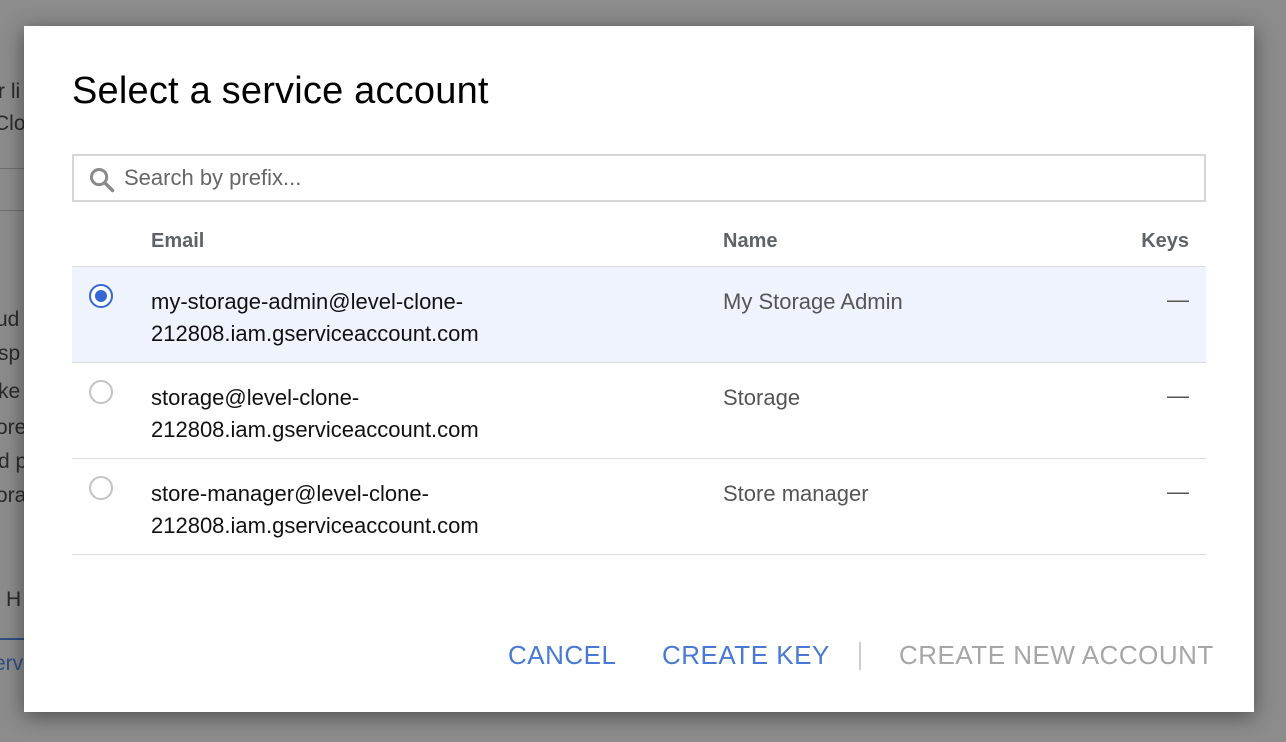 The image size is (1286, 742). I want to click on search-input, so click(654, 178).